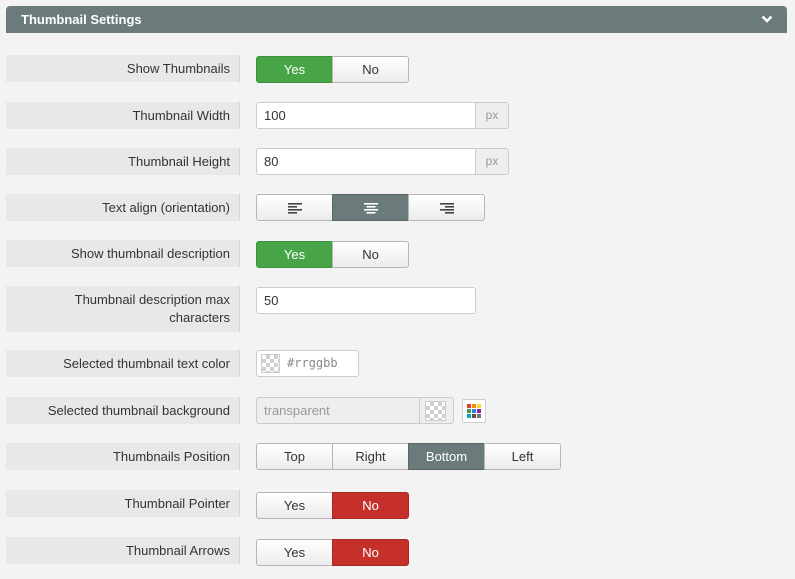 The width and height of the screenshot is (795, 579). I want to click on pointer-label: Thumbnail Pointer, so click(122, 503).